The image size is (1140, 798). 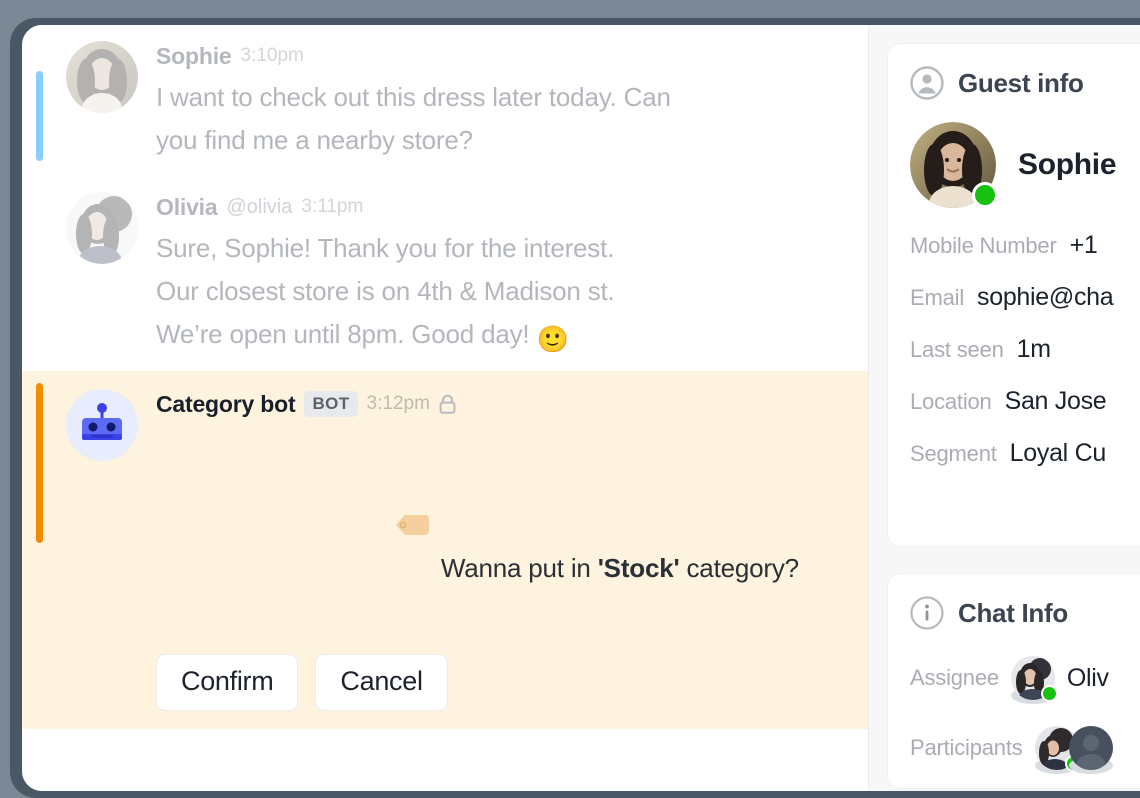 I want to click on chat-info-header: Chat Info, so click(x=1025, y=613).